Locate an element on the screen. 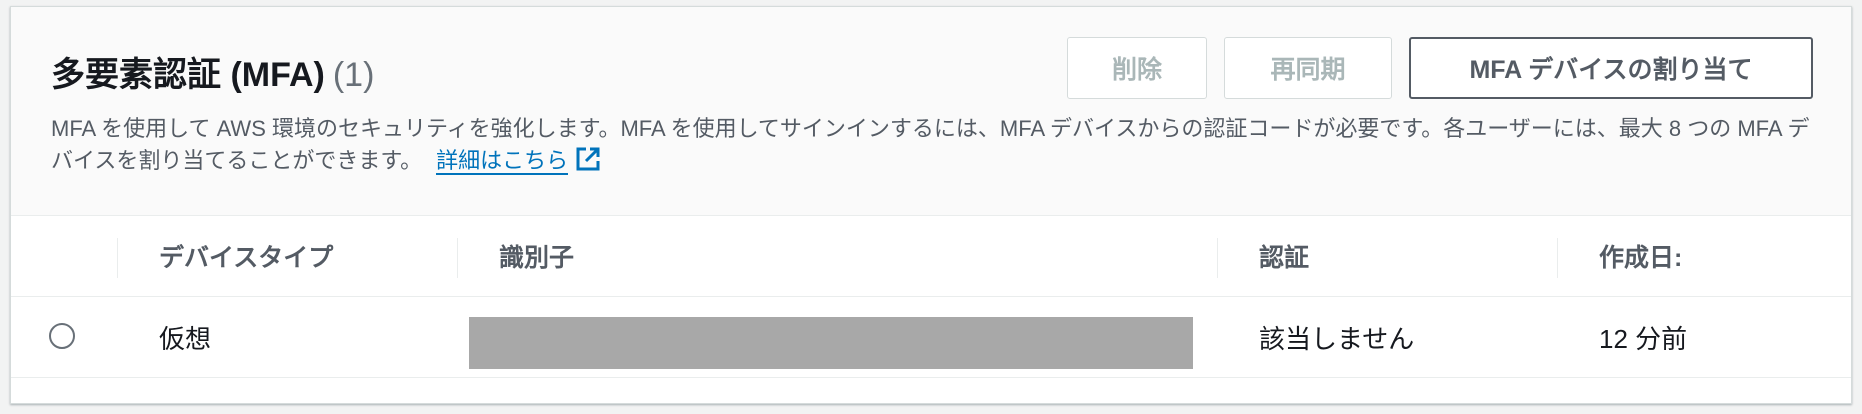 The image size is (1862, 414). external-link-icon is located at coordinates (588, 163).